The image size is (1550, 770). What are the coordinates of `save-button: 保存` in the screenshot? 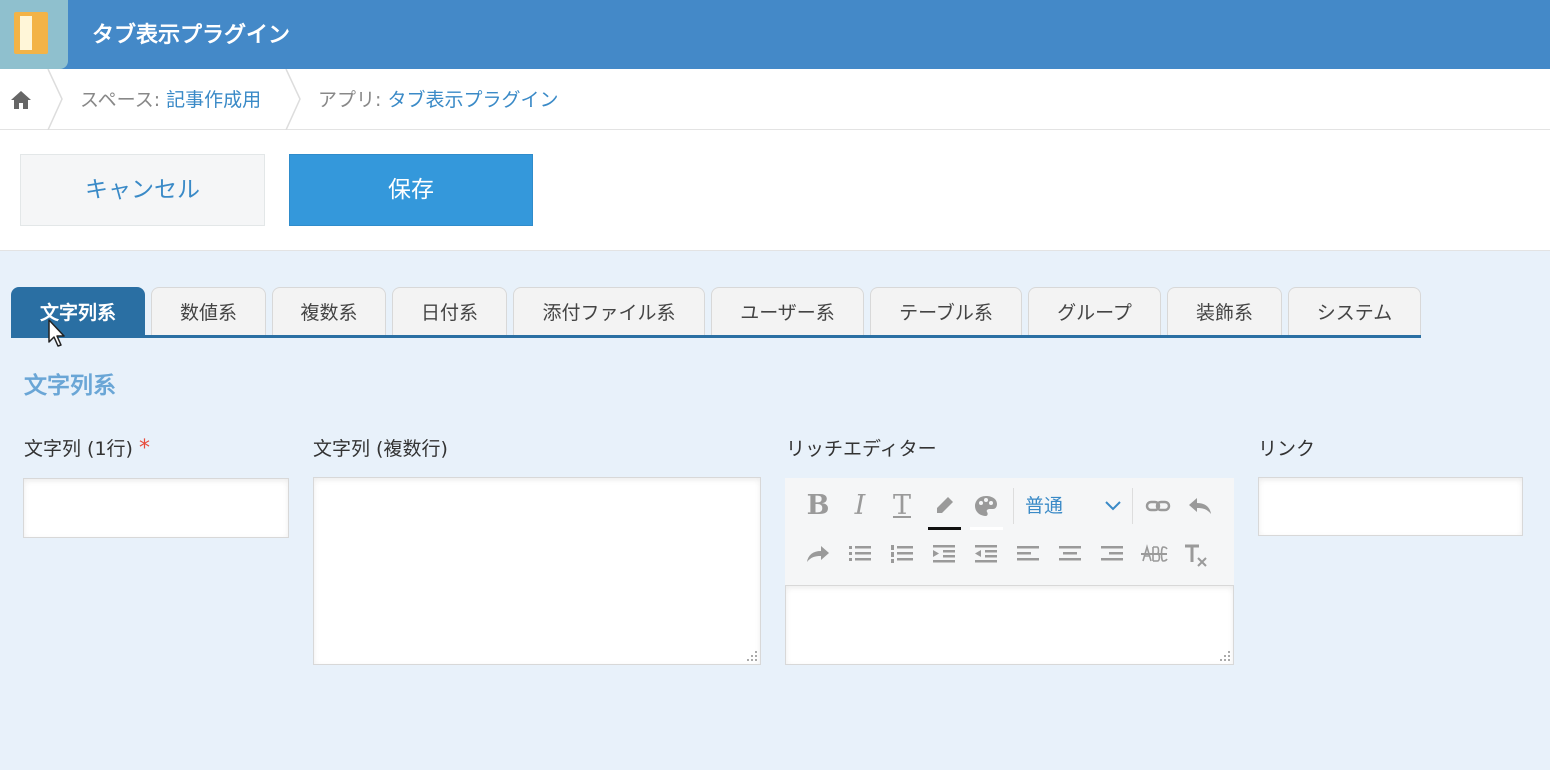 It's located at (411, 190).